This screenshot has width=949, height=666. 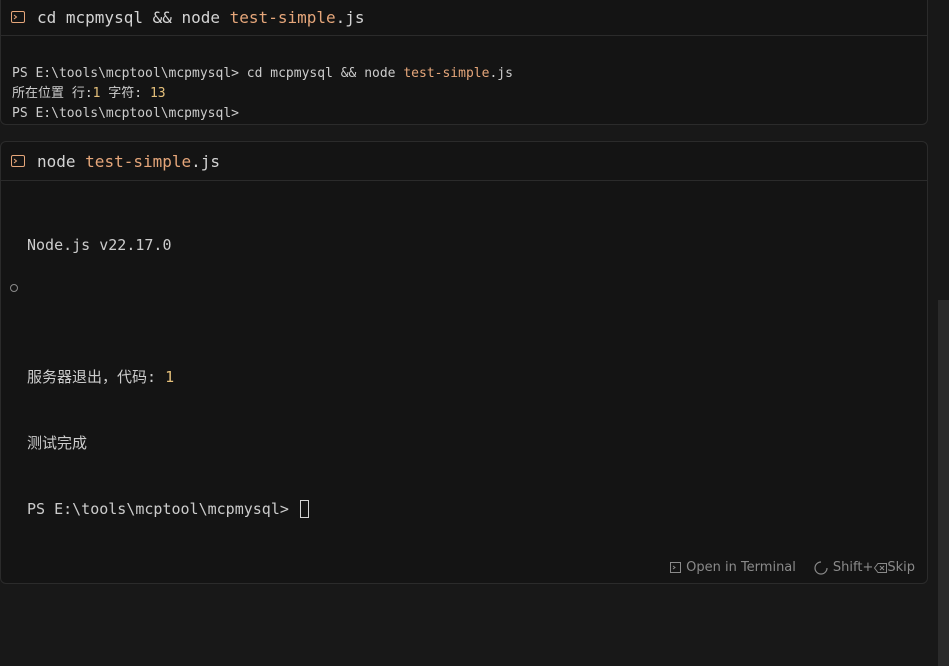 I want to click on error-location-label: 所在位置 行:, so click(x=52, y=93).